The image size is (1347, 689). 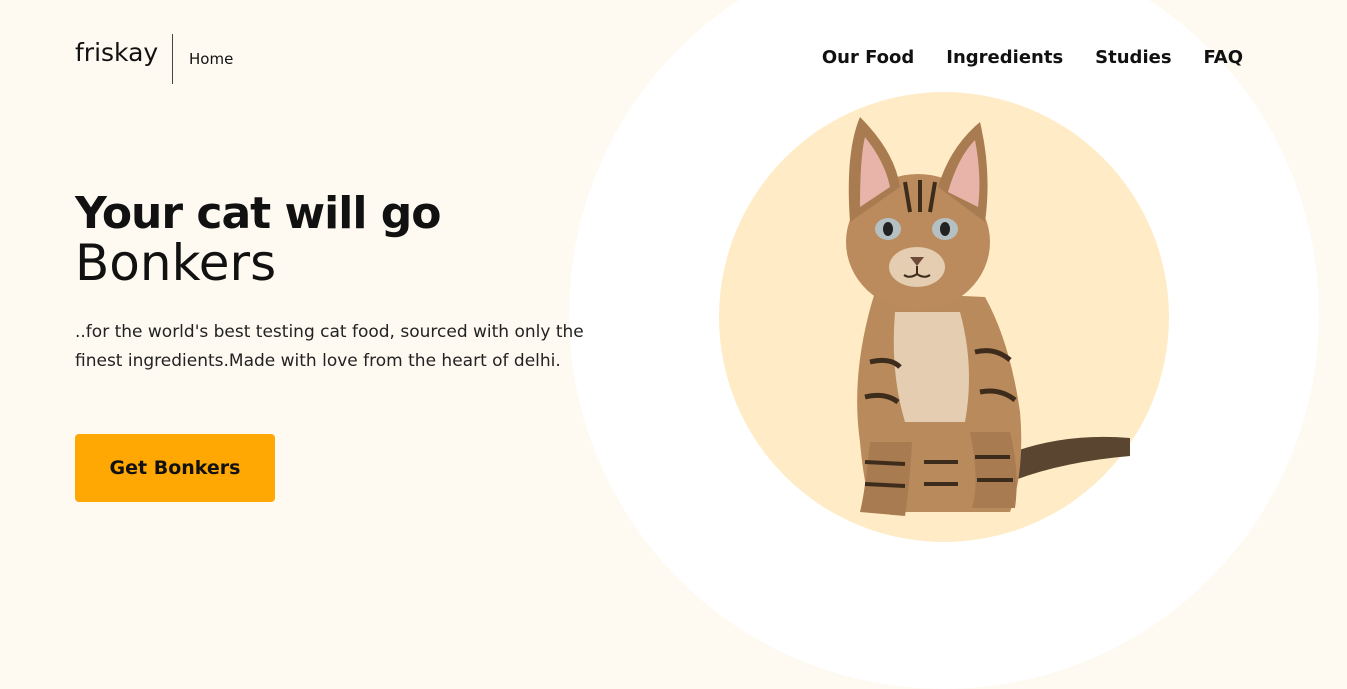 I want to click on main-nav: Our Food Ingredients Studies FAQ, so click(x=1032, y=57).